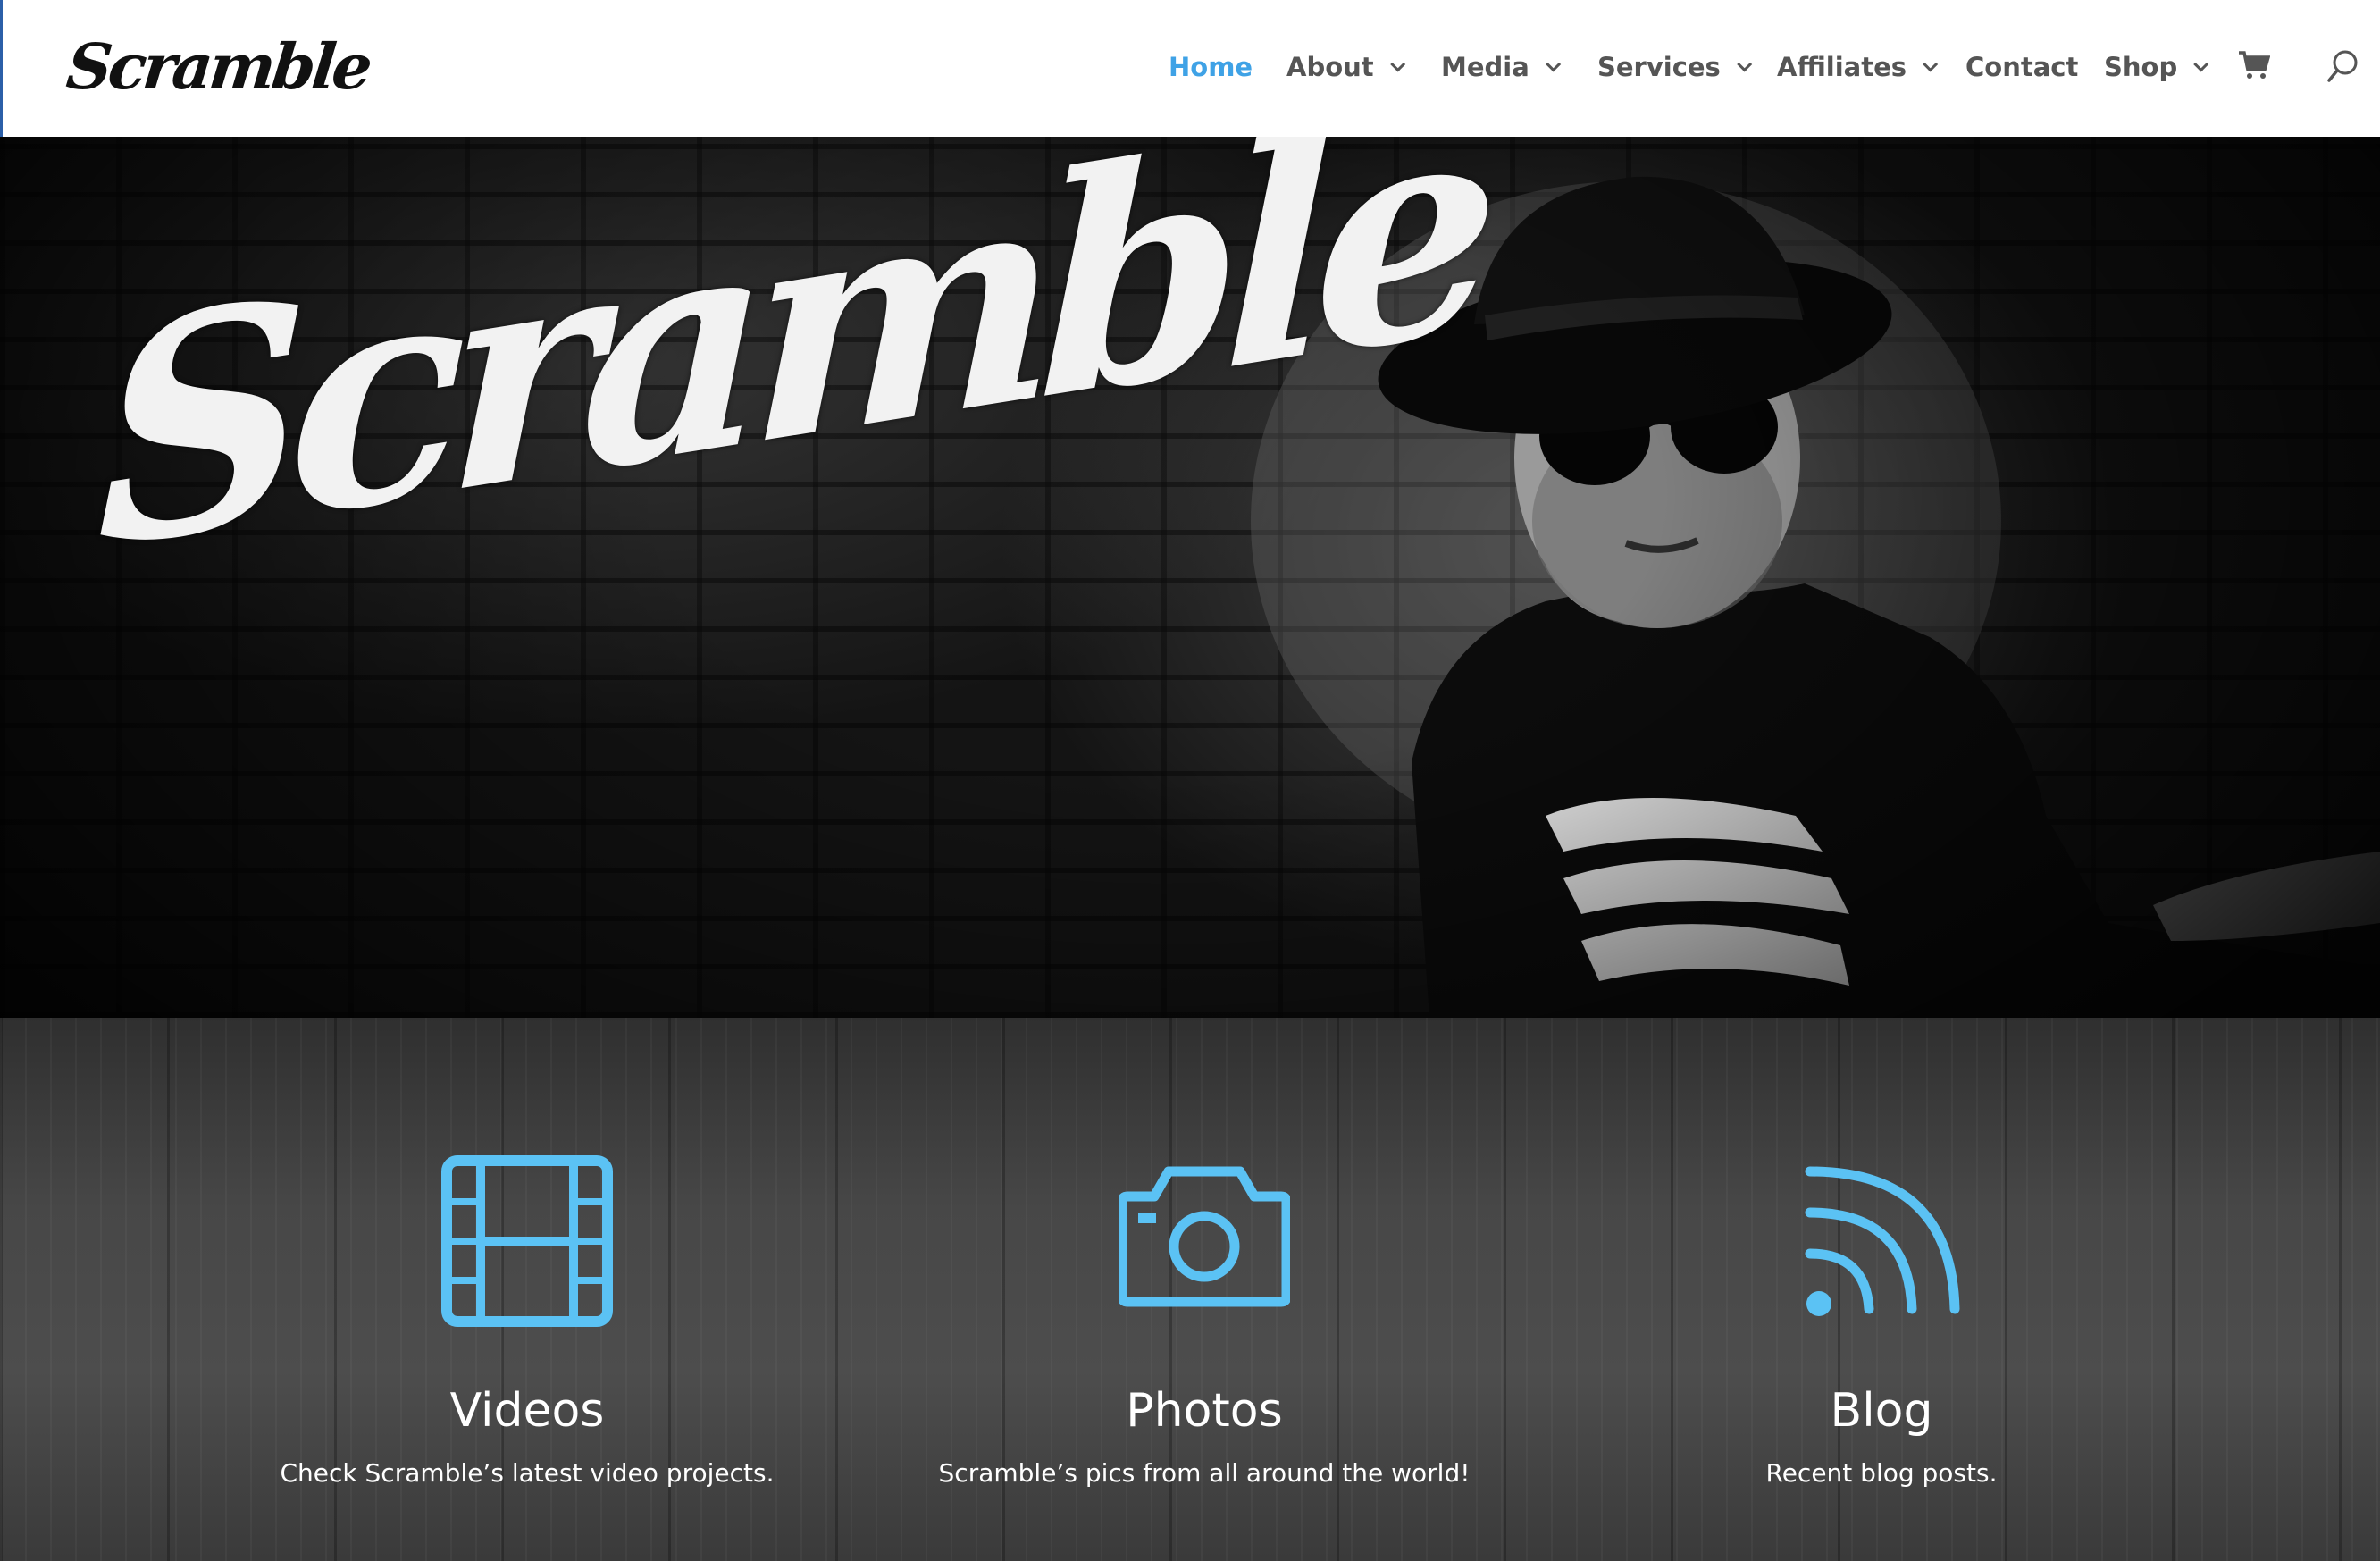 The image size is (2380, 1561). Describe the element at coordinates (1485, 67) in the screenshot. I see `nav-item-label: Media` at that location.